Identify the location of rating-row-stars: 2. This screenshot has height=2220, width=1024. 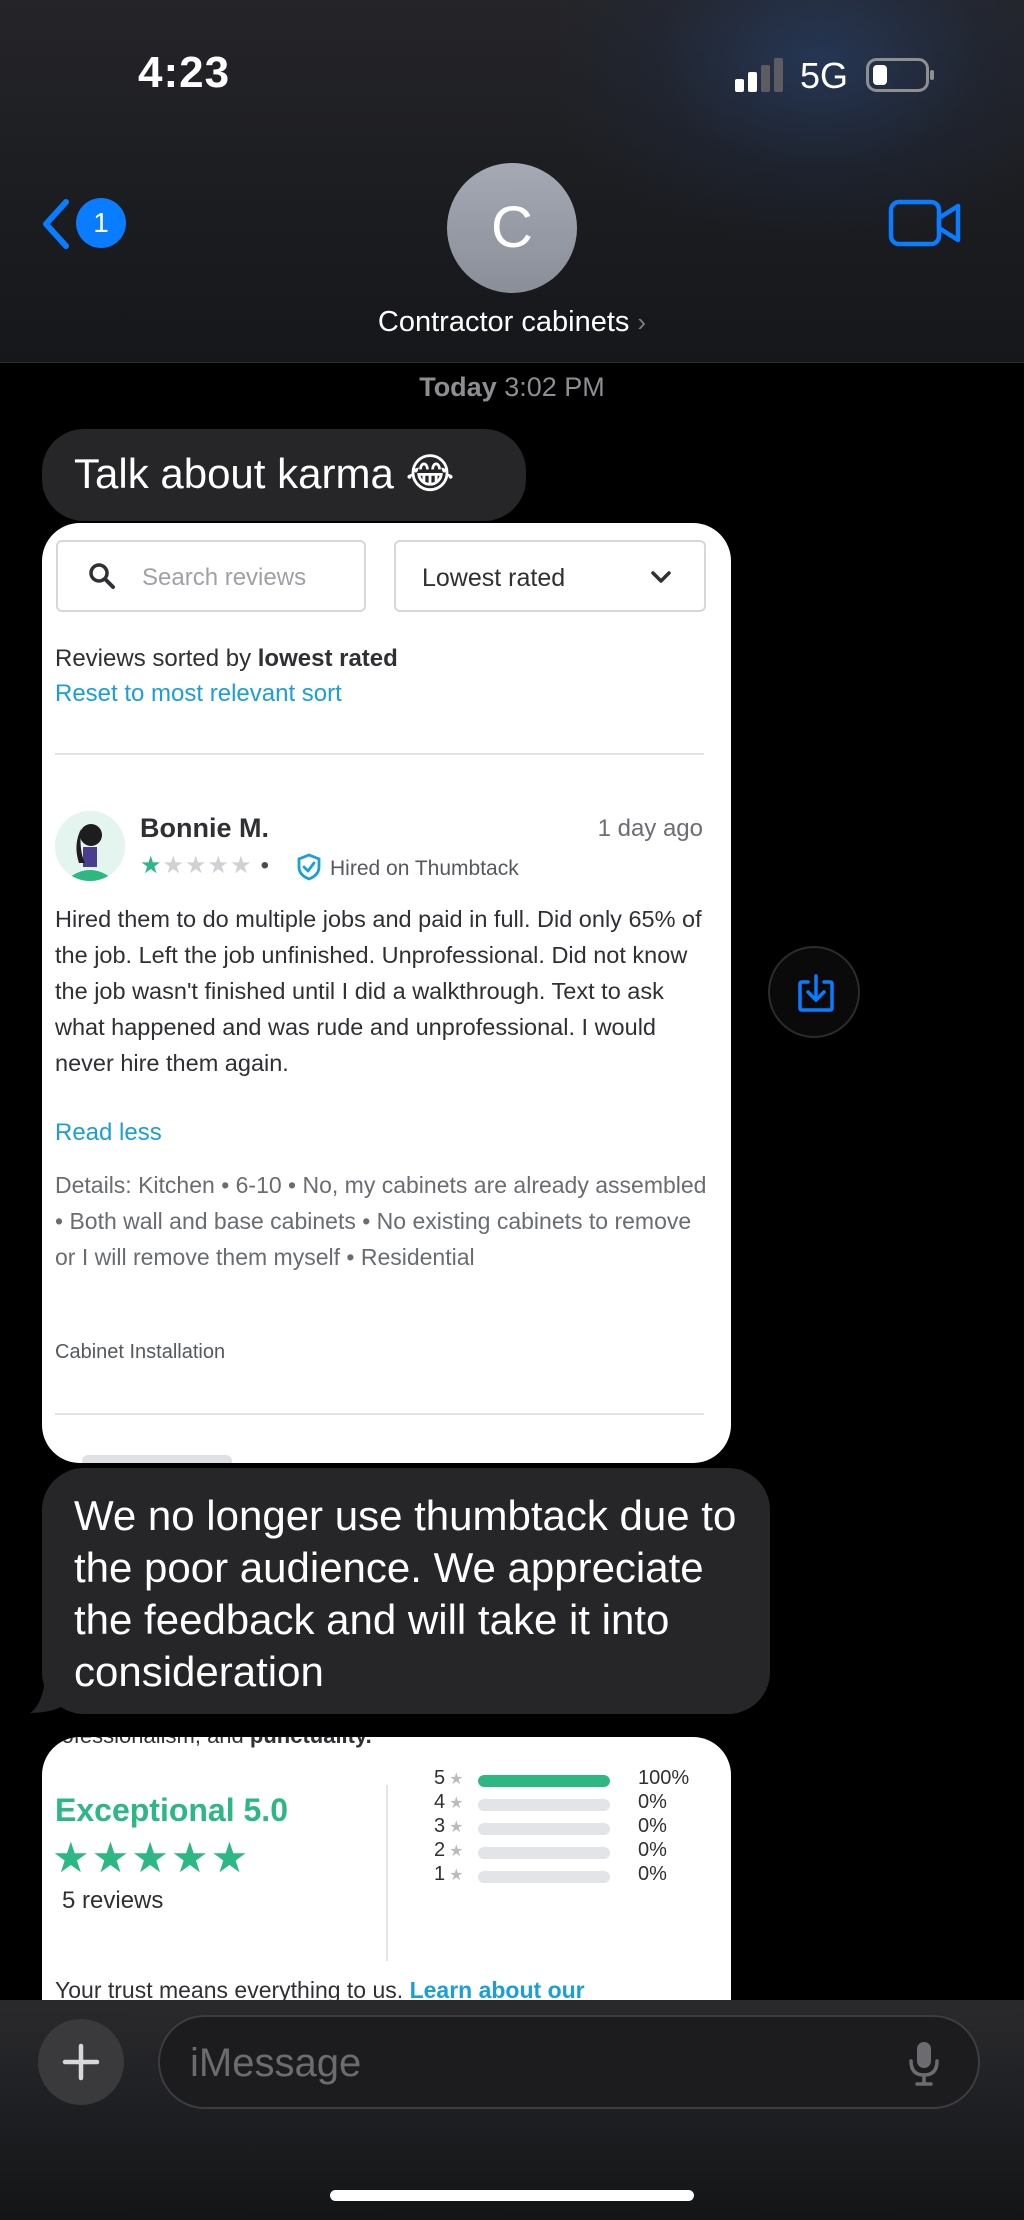
(440, 1850).